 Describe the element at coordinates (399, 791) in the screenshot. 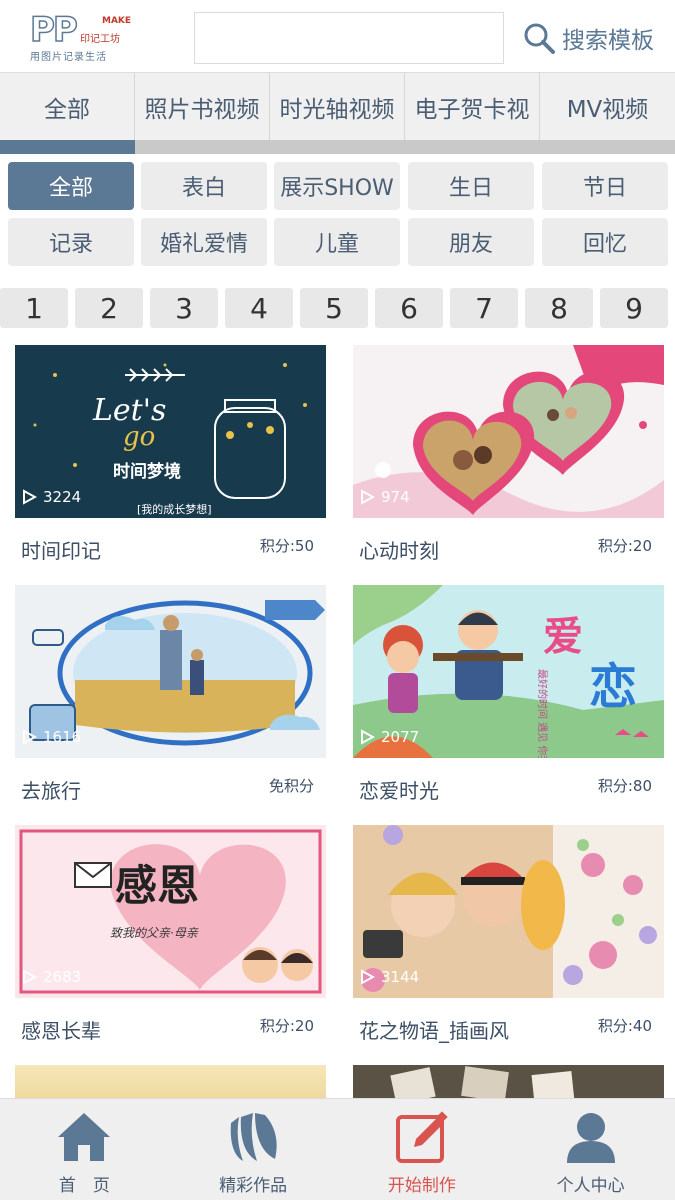

I see `template-title: 恋爱时光` at that location.